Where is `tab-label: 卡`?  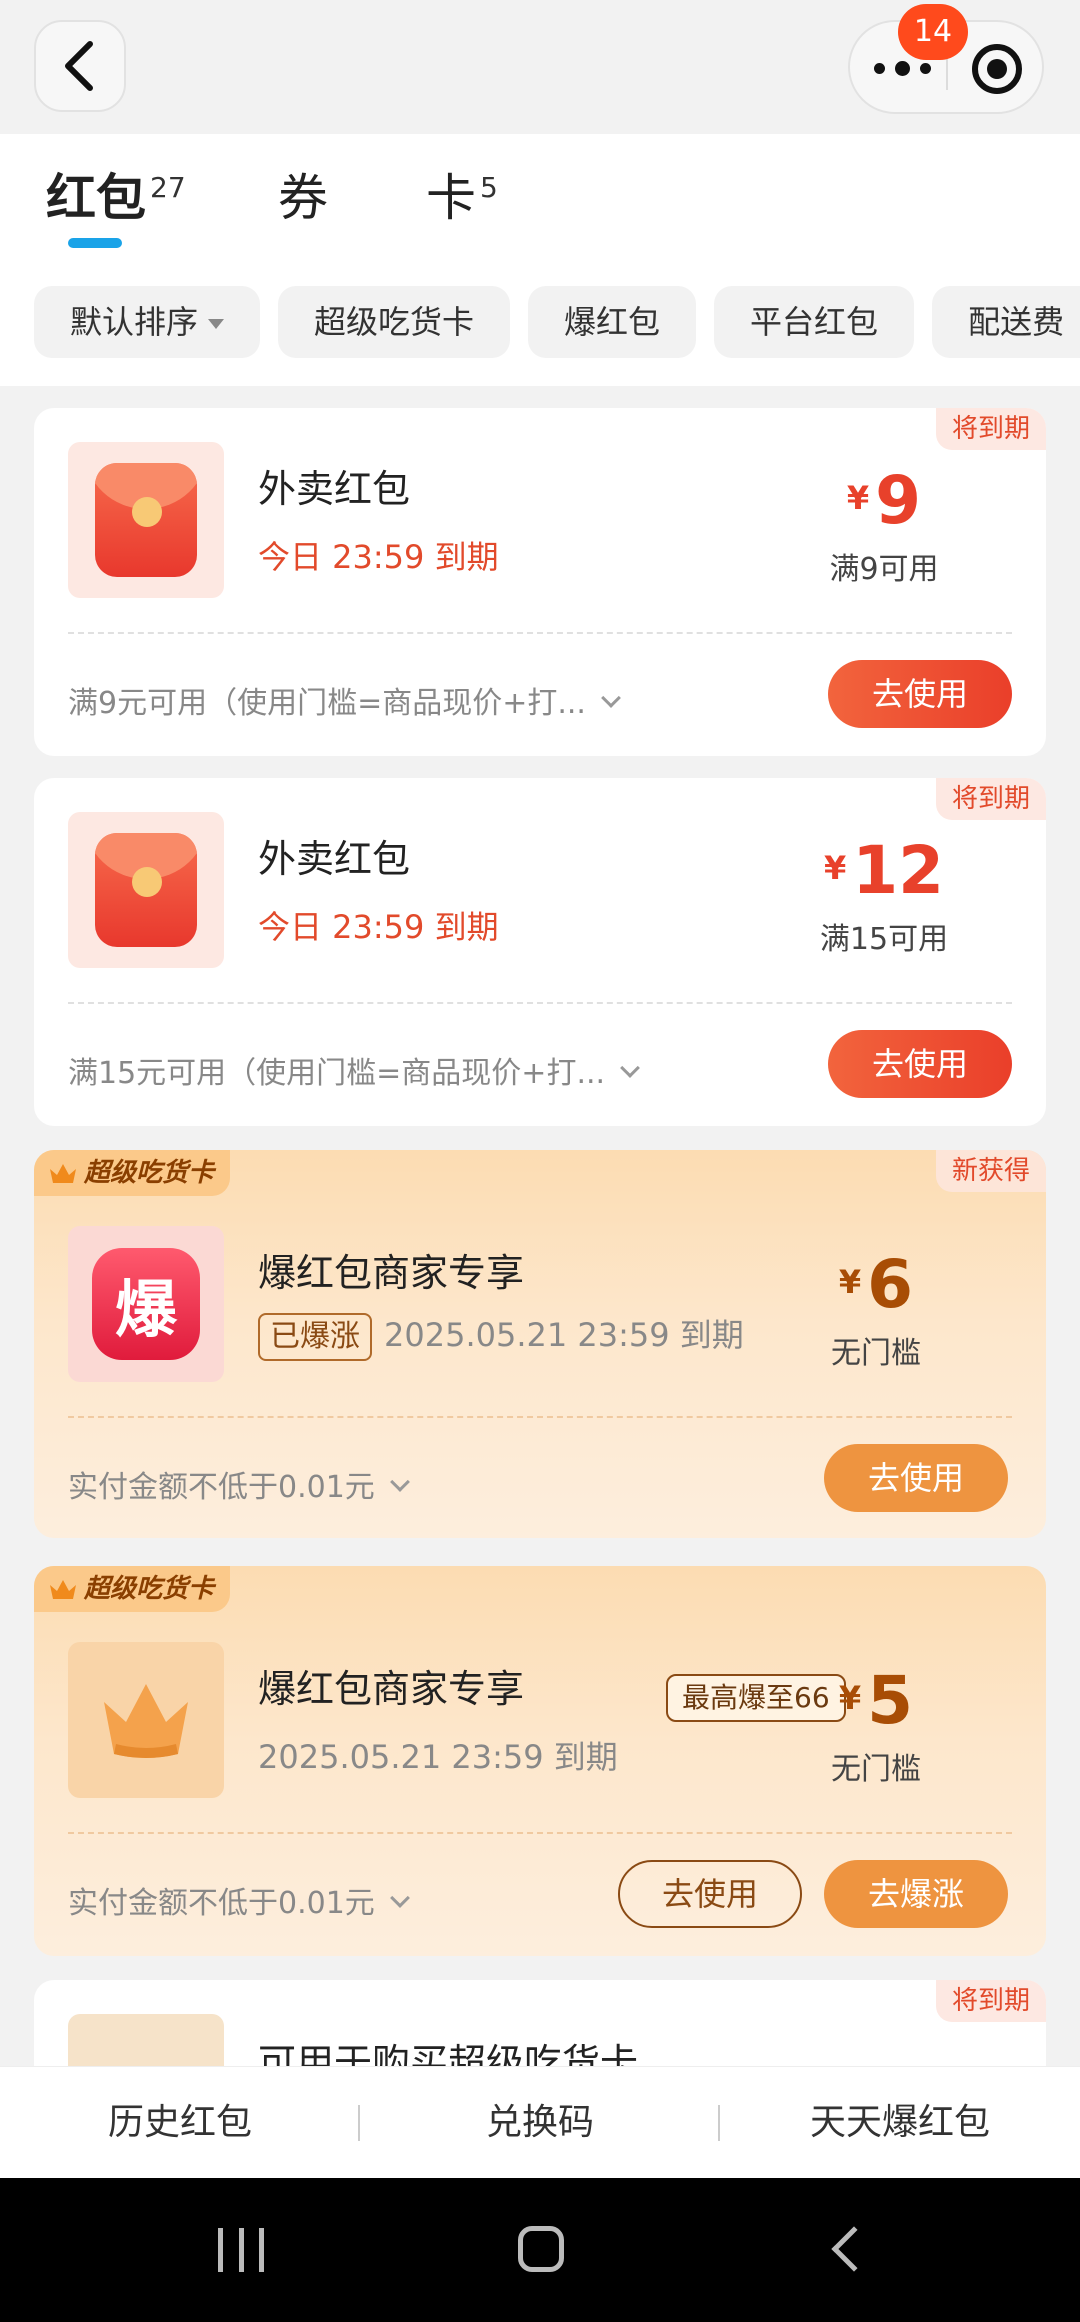
tab-label: 卡 is located at coordinates (451, 198).